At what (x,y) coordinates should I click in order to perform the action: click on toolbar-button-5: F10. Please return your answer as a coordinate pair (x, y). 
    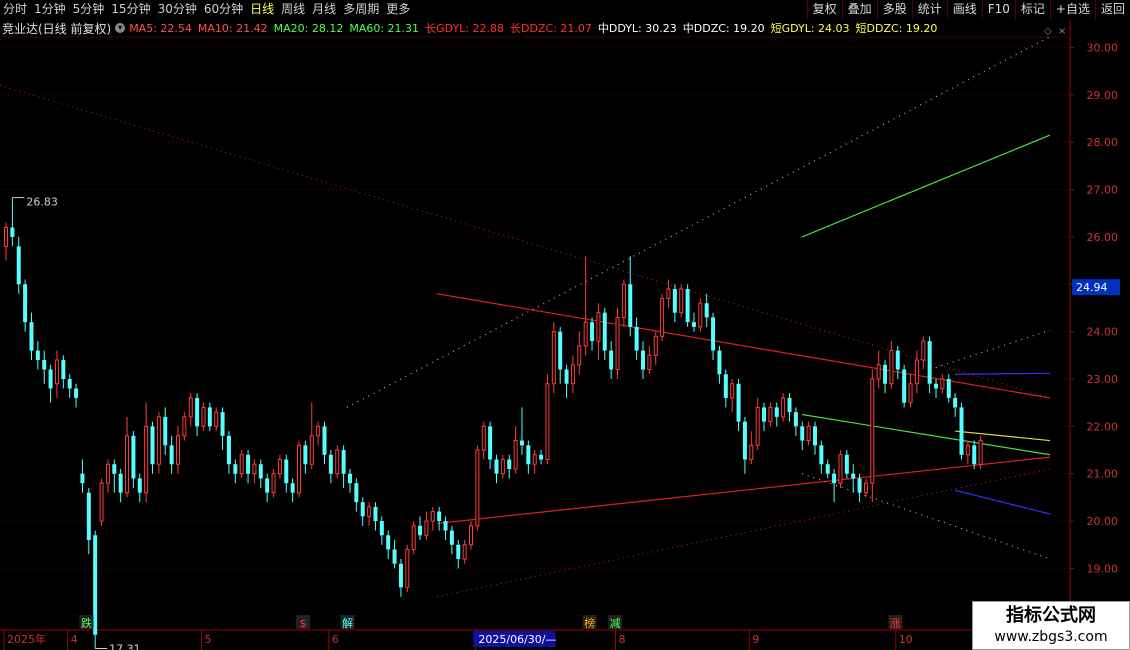
    Looking at the image, I should click on (998, 9).